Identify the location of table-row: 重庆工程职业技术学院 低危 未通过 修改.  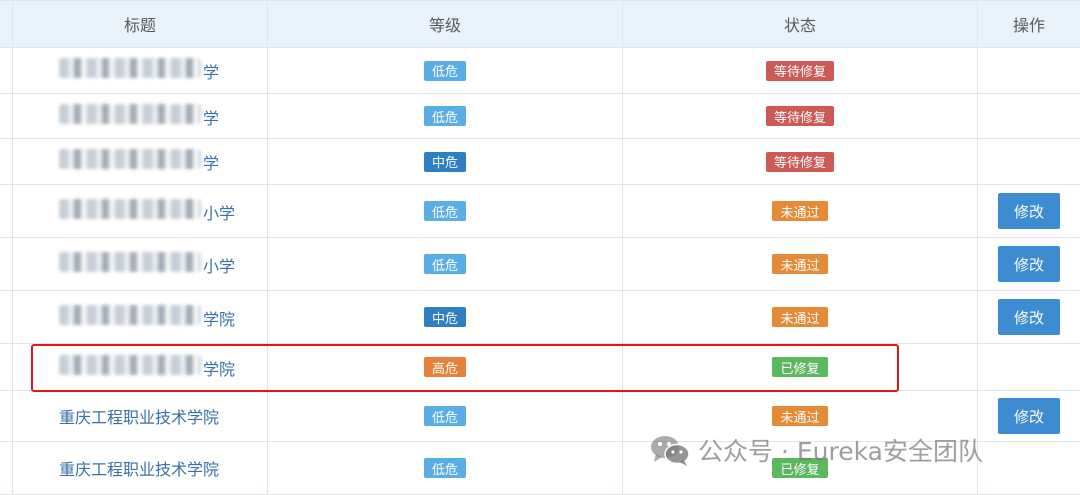
(540, 416).